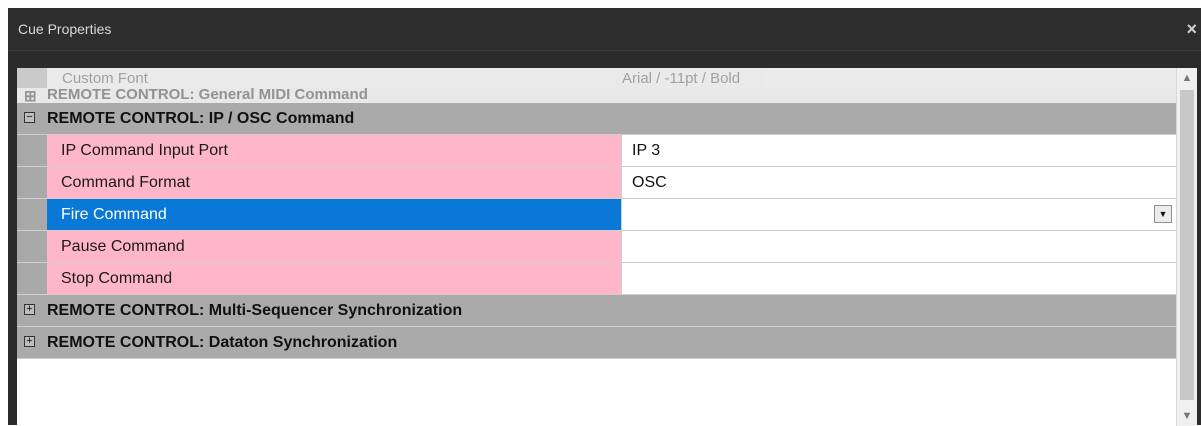  I want to click on property-value: IP 3, so click(899, 150).